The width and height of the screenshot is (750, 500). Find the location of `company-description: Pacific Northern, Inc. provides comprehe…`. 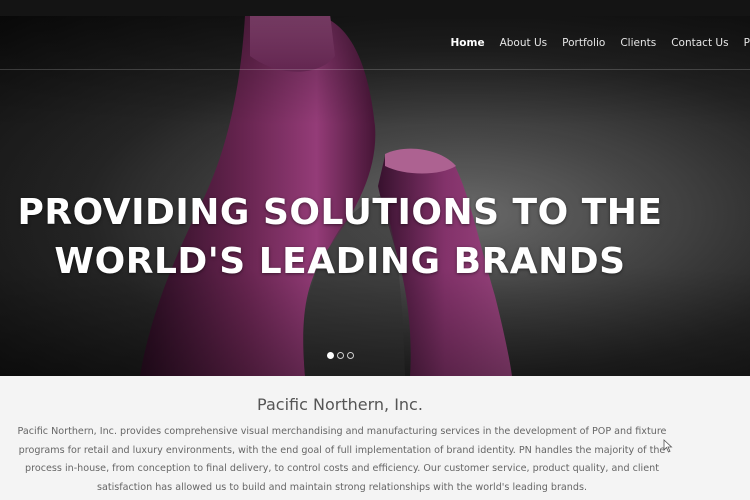

company-description: Pacific Northern, Inc. provides comprehe… is located at coordinates (342, 459).